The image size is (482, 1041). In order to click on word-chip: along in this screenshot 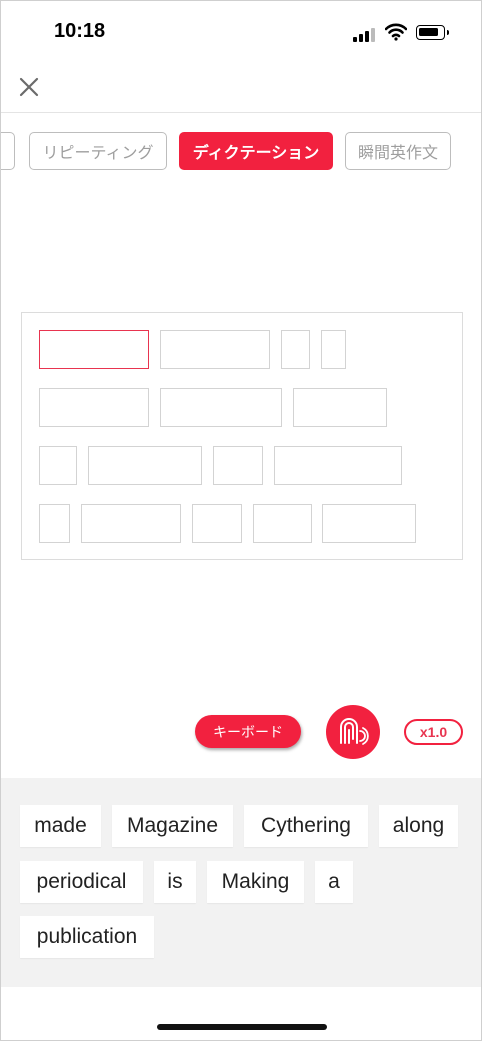, I will do `click(418, 826)`.